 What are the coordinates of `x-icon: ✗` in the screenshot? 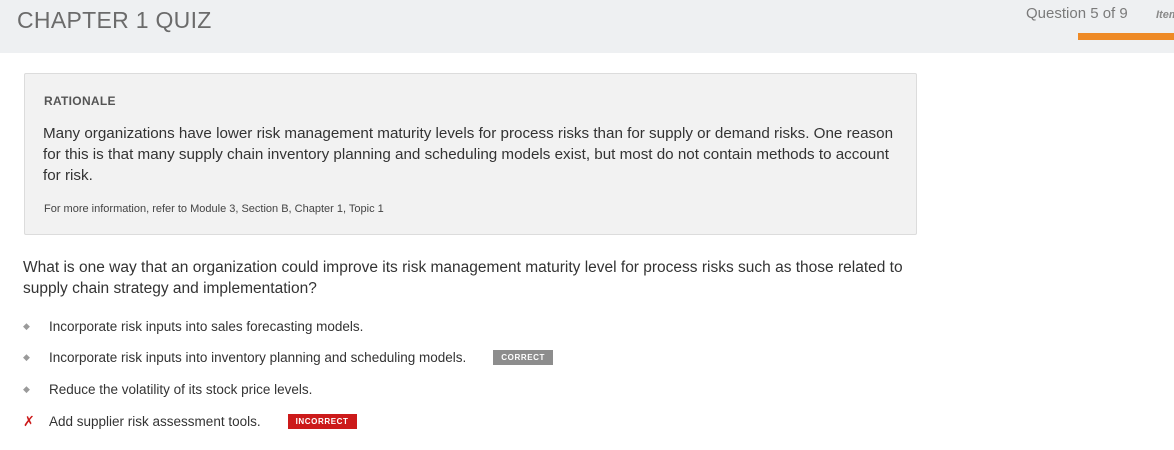 It's located at (29, 421).